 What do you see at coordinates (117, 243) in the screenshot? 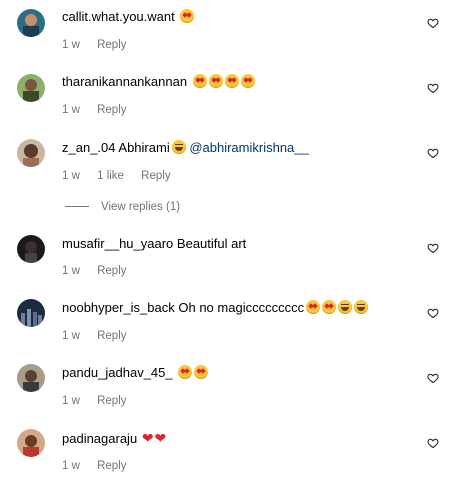
I see `username: musafir__hu_yaaro` at bounding box center [117, 243].